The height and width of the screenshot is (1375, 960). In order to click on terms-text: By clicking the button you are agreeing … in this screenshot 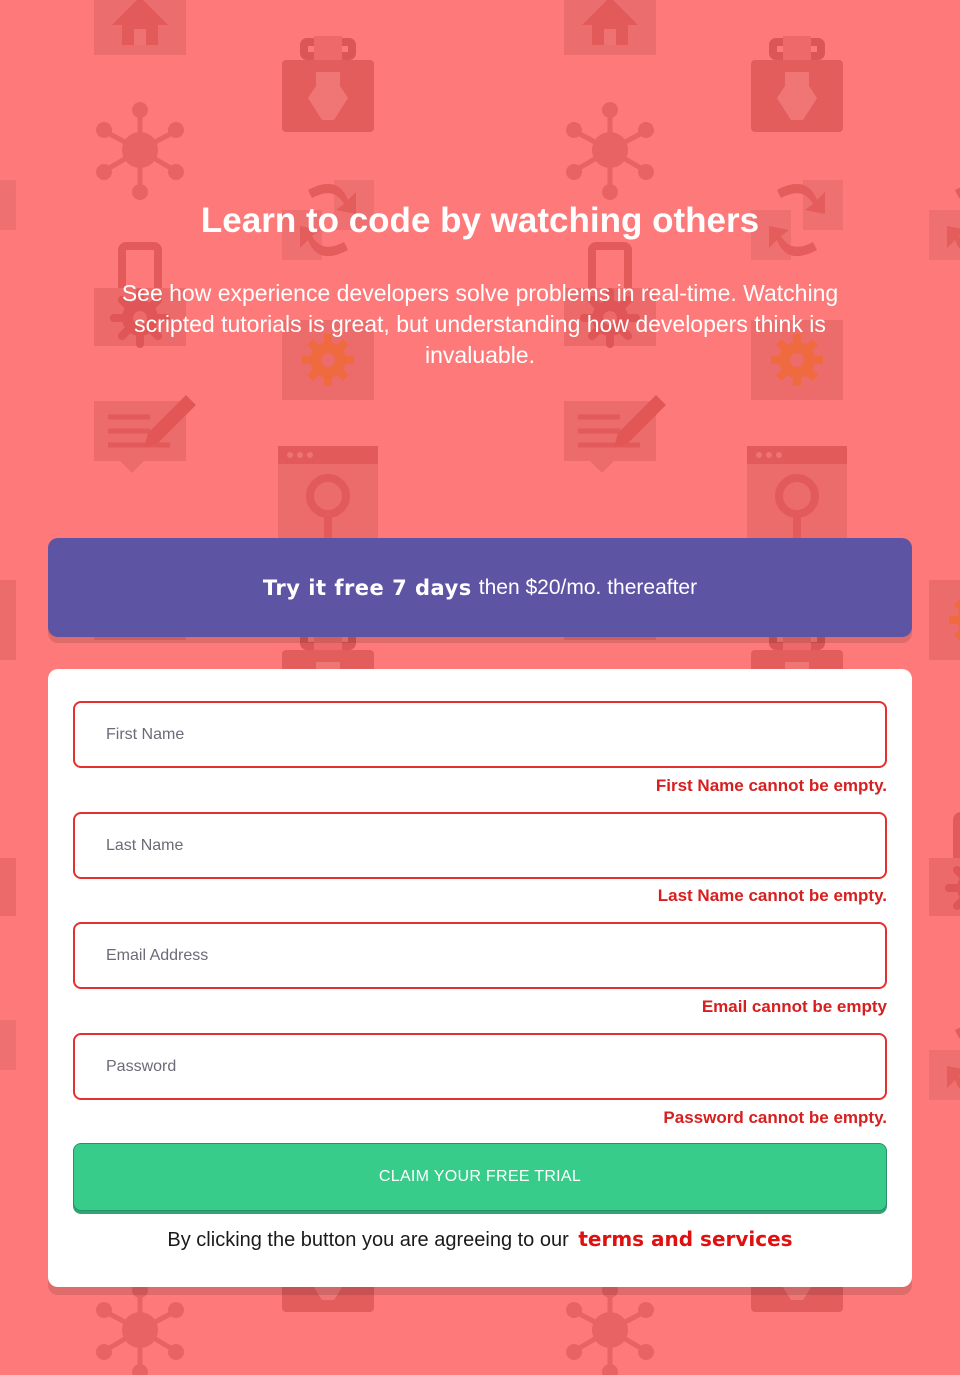, I will do `click(368, 1240)`.